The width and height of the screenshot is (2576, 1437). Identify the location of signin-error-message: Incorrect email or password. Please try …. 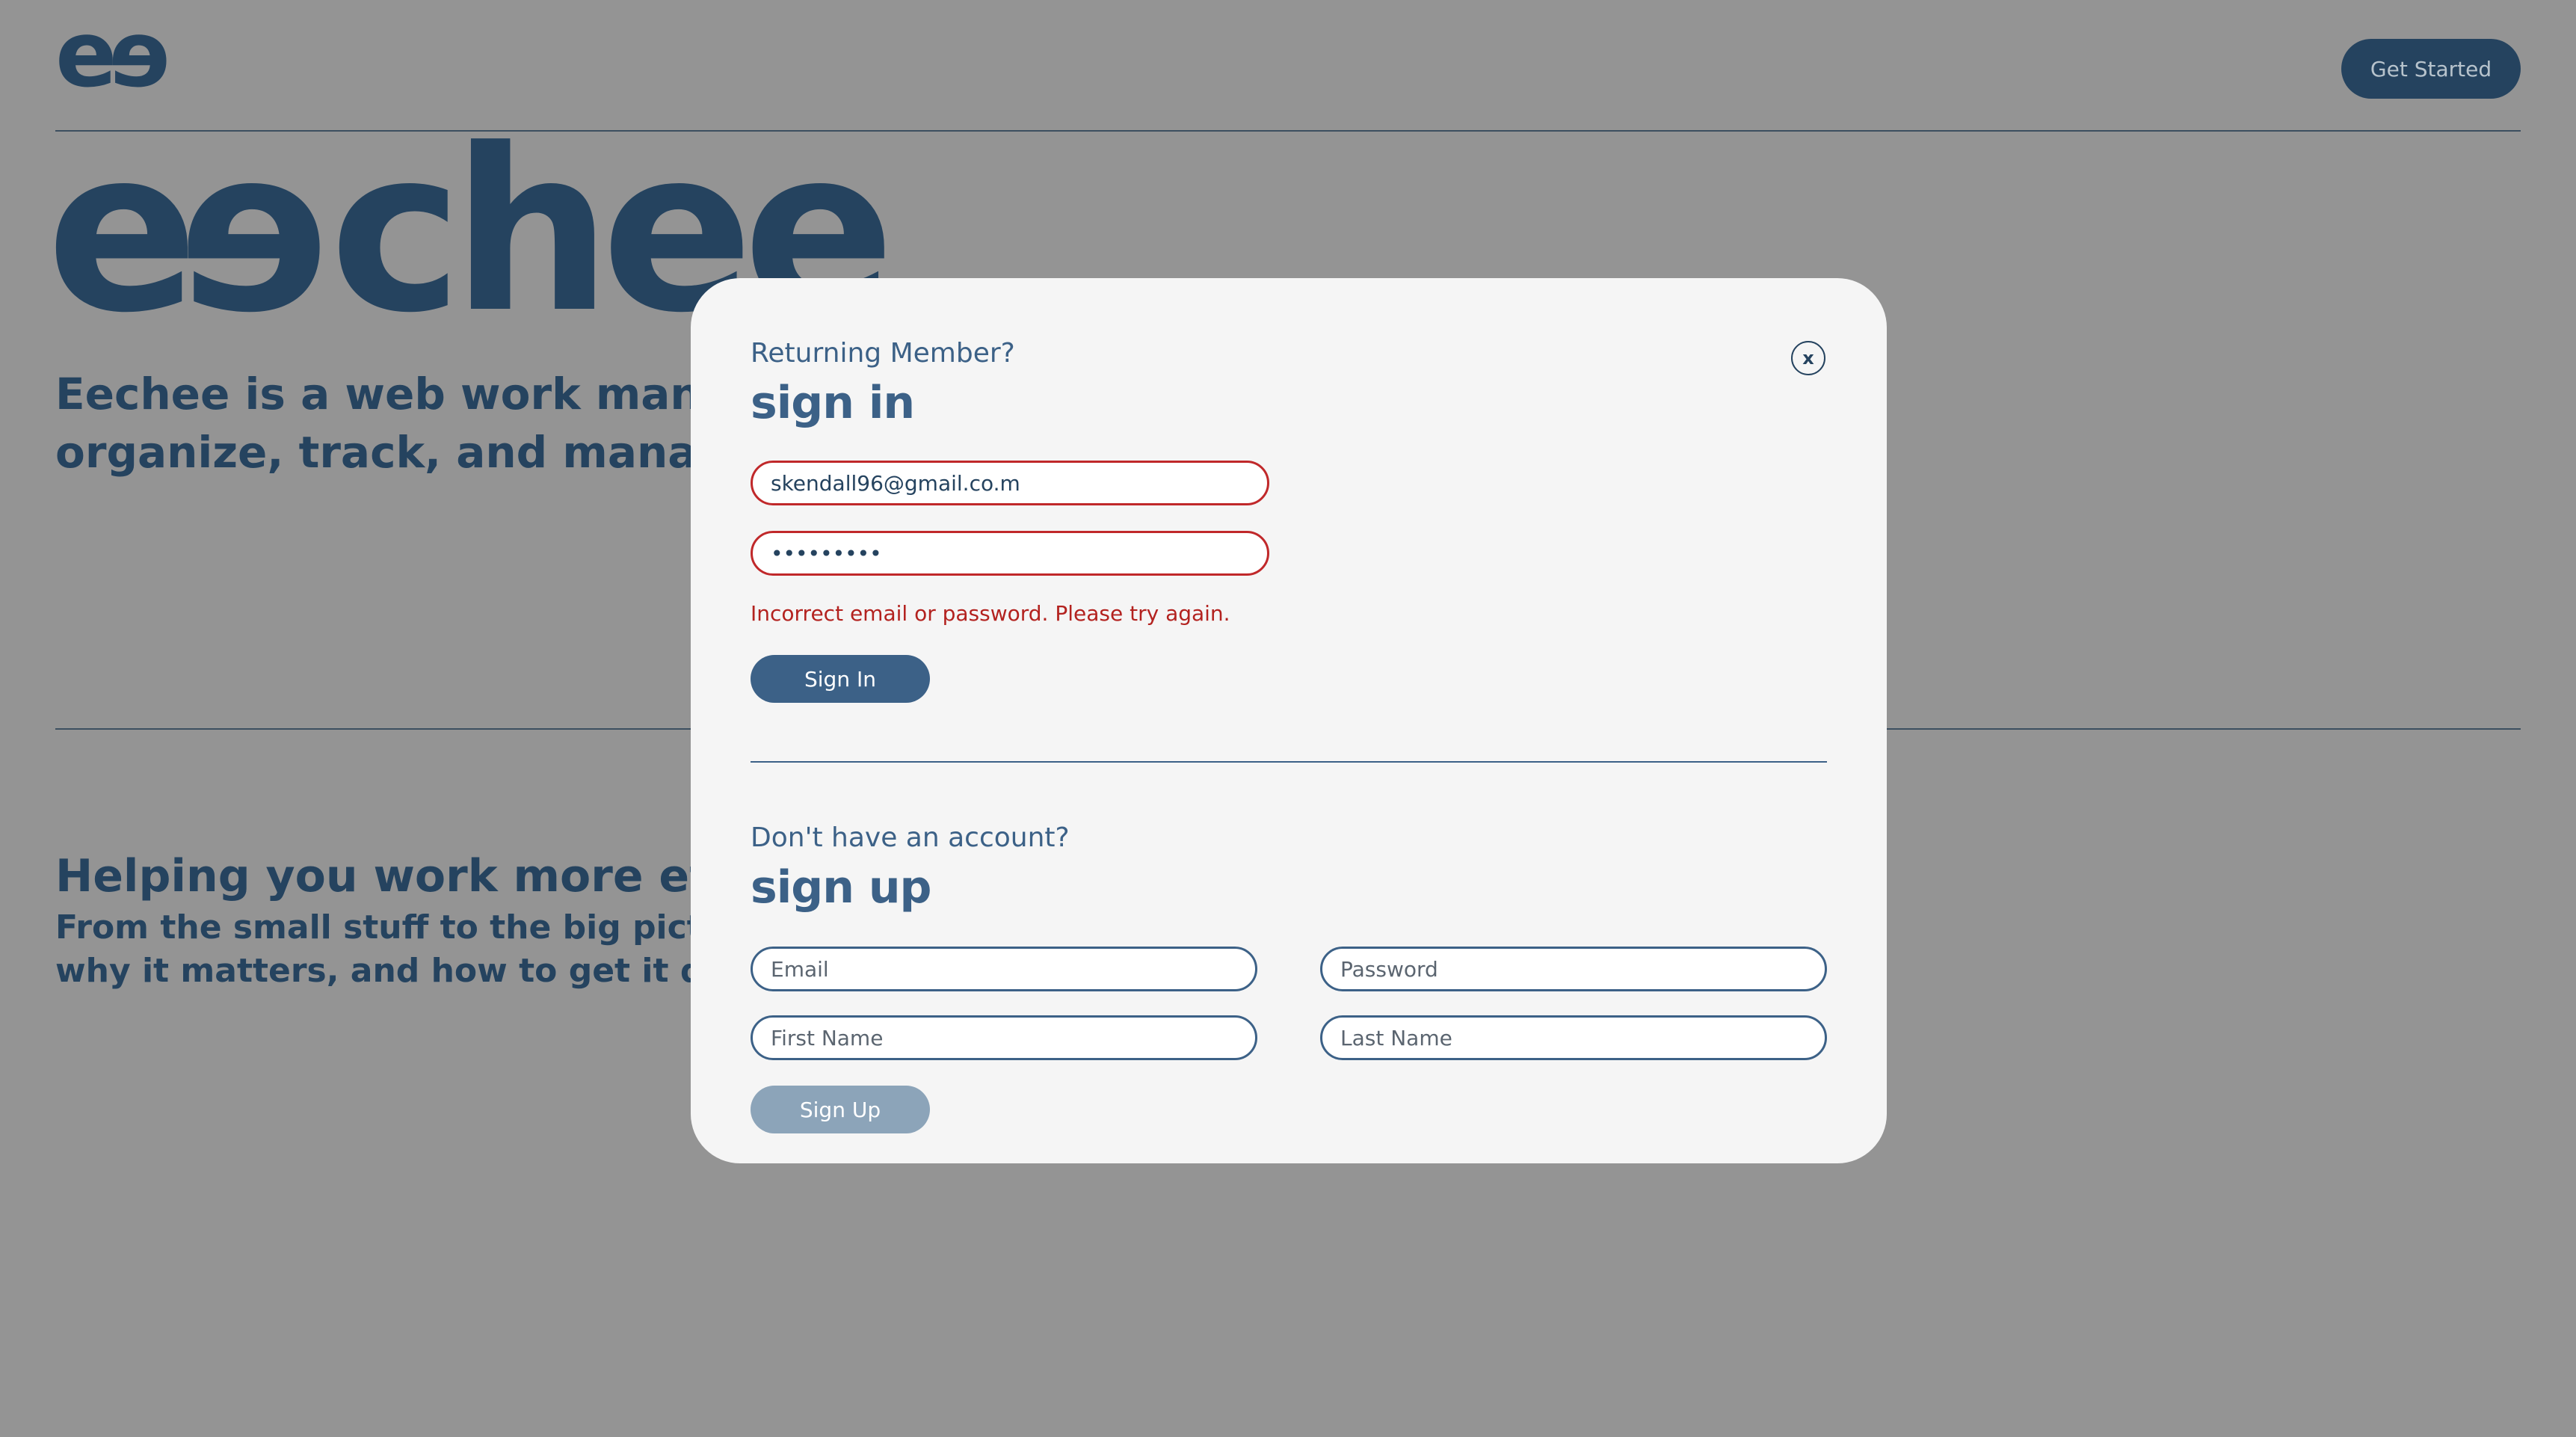
(990, 613).